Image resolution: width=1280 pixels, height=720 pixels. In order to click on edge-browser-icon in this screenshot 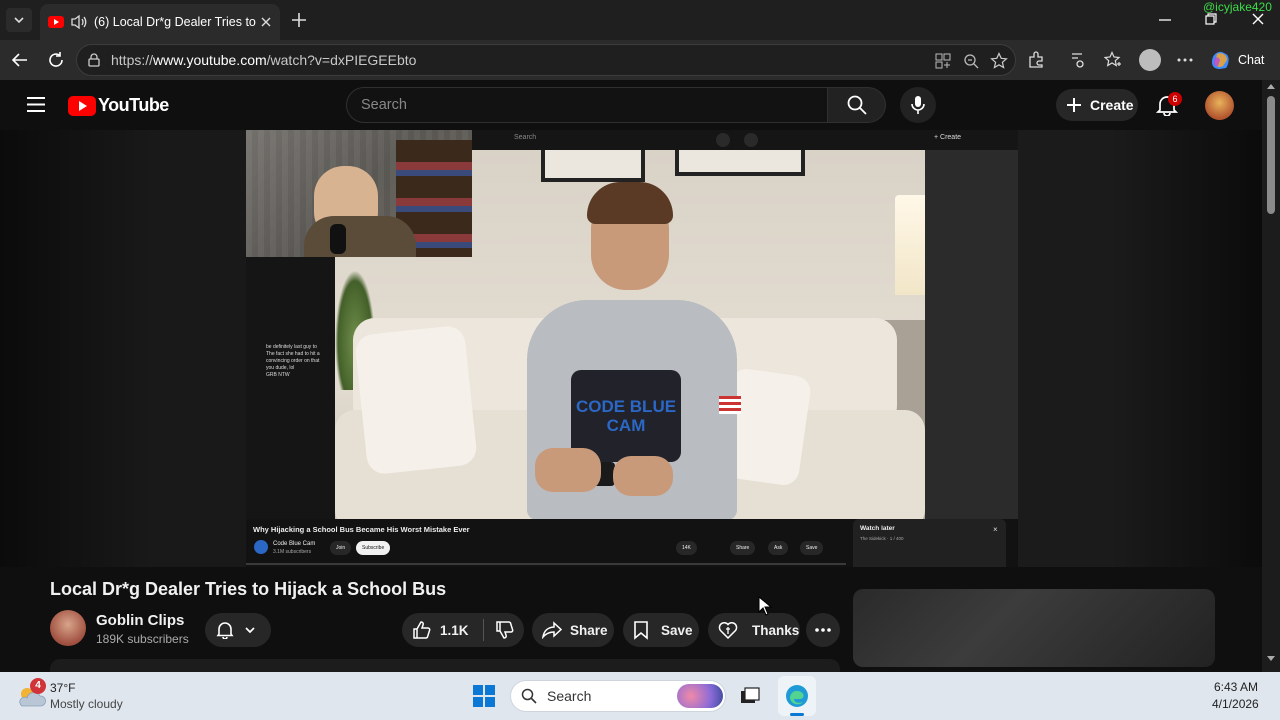, I will do `click(797, 696)`.